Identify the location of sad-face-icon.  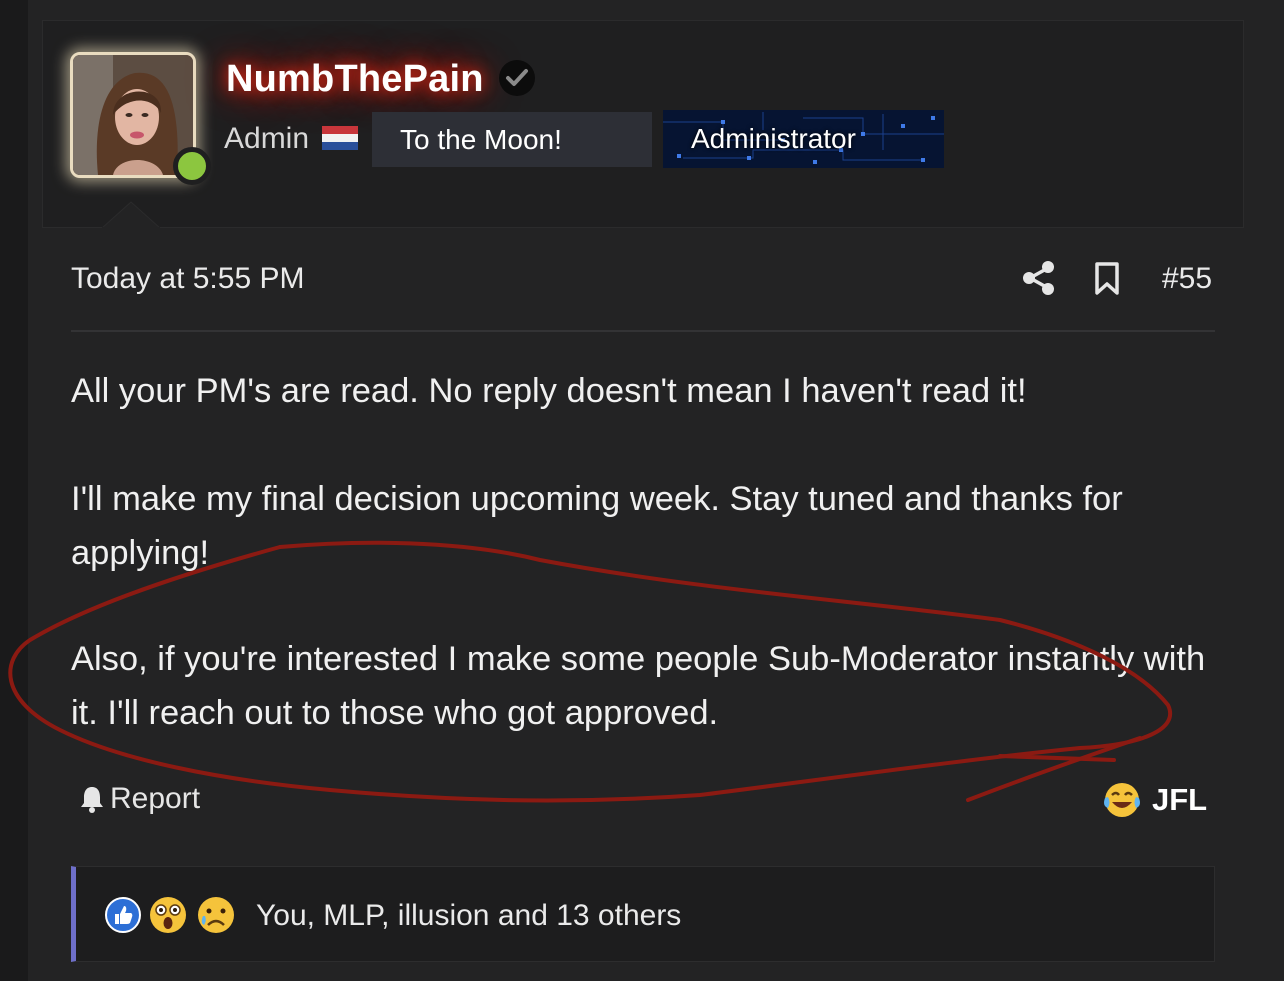
(216, 915).